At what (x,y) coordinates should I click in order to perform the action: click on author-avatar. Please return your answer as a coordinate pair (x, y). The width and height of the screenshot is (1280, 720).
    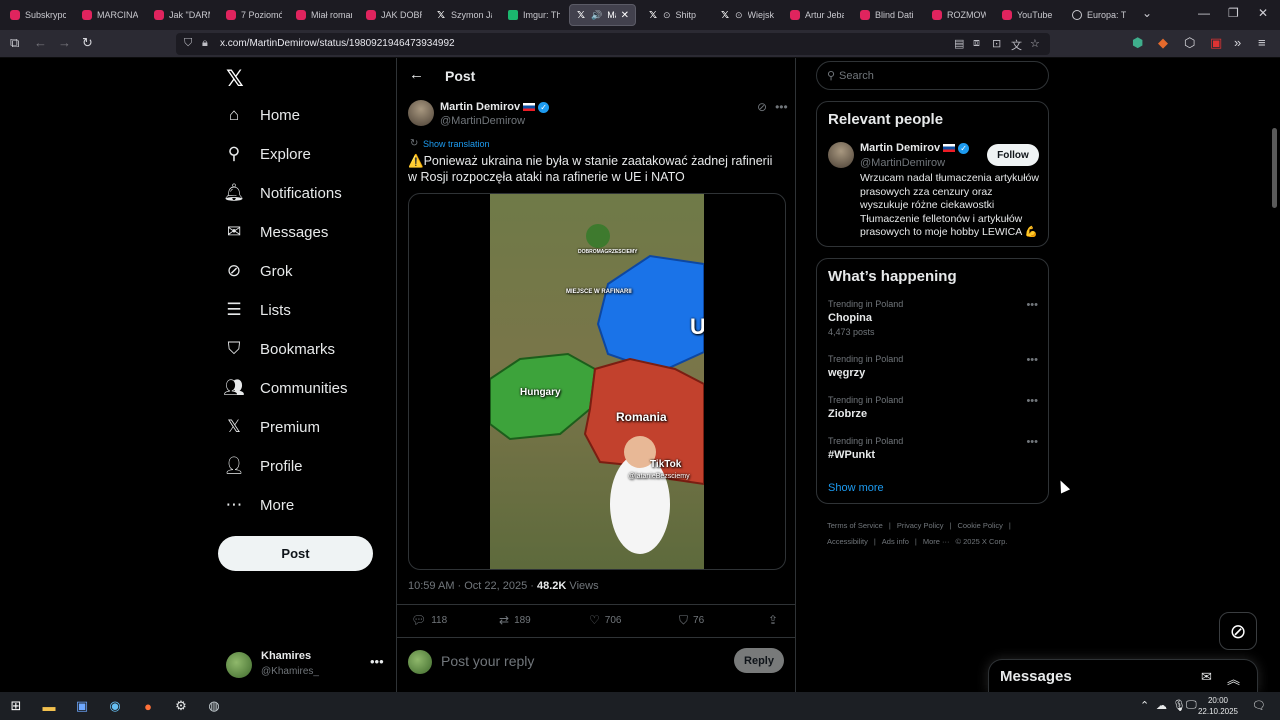
    Looking at the image, I should click on (421, 113).